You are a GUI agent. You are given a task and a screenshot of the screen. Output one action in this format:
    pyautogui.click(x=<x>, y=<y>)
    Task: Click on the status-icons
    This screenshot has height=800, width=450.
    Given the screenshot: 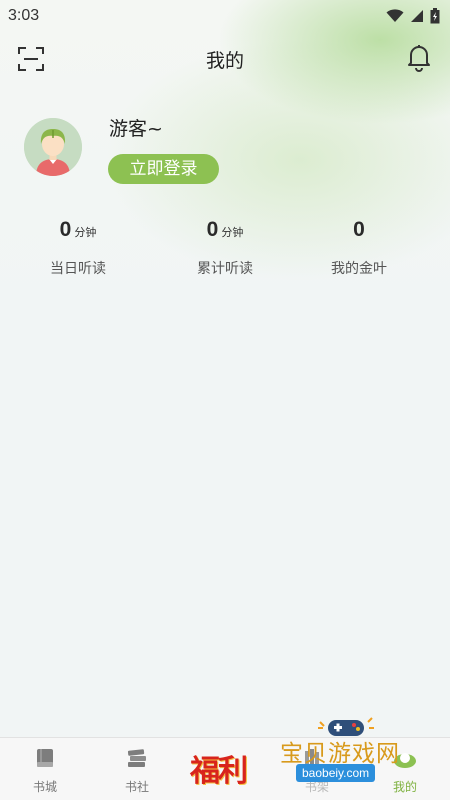 What is the action you would take?
    pyautogui.click(x=413, y=16)
    